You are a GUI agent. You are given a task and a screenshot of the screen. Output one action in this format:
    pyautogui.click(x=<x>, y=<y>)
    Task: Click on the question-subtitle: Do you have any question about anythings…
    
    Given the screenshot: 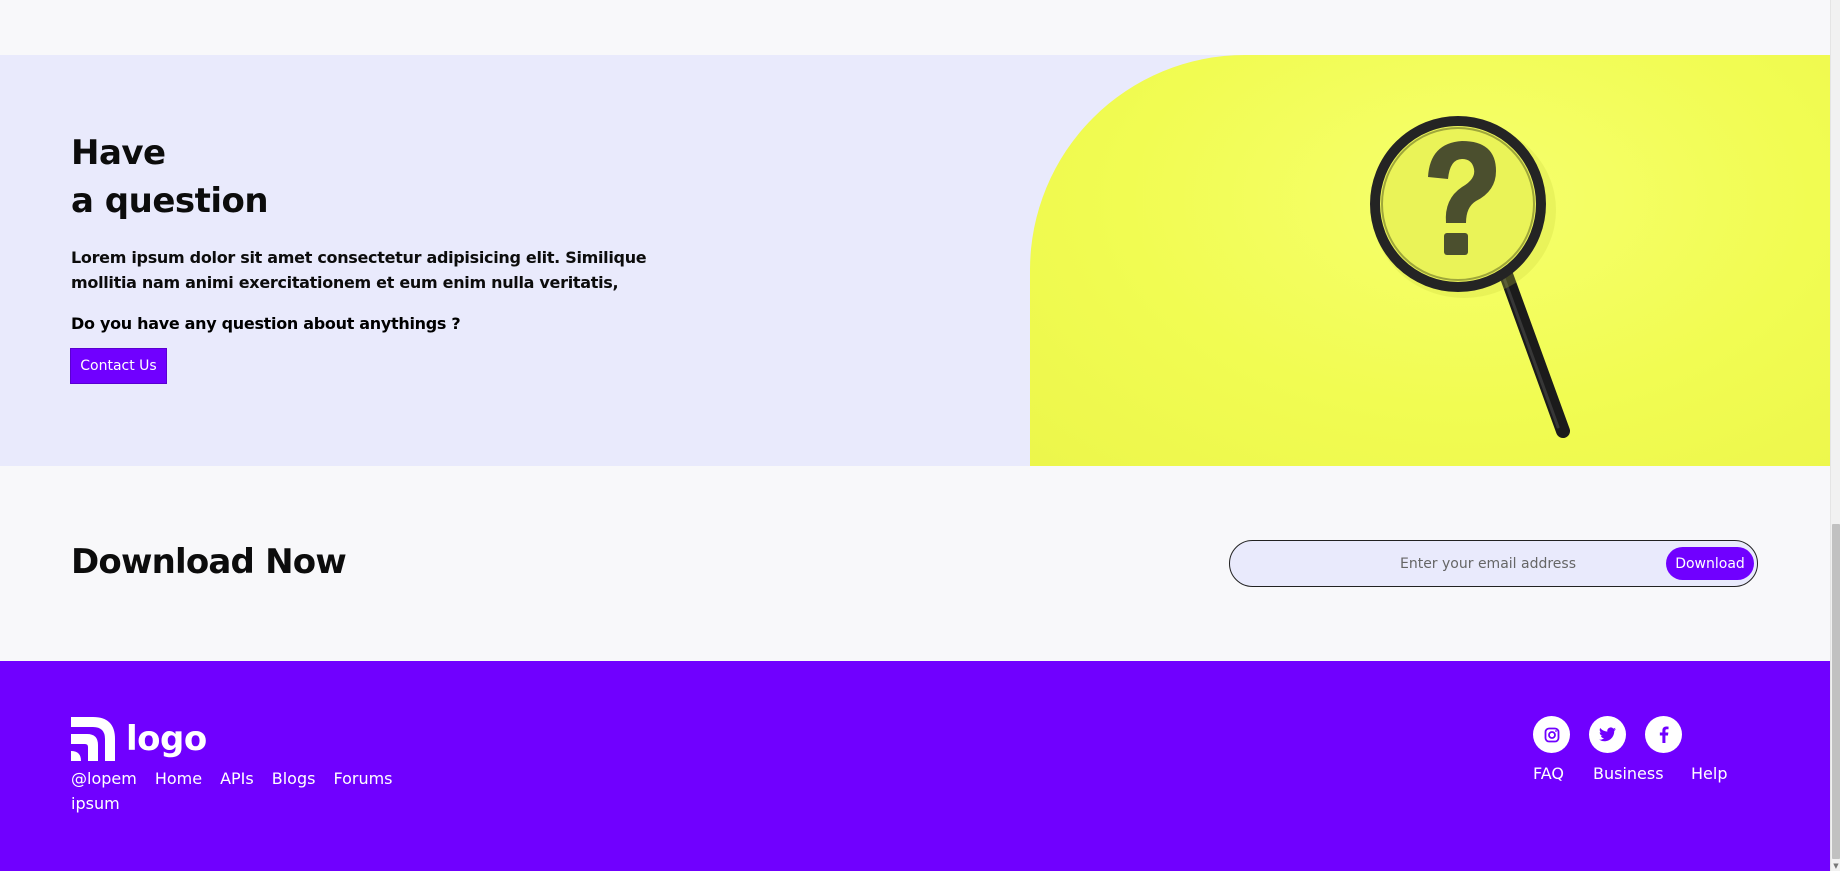 What is the action you would take?
    pyautogui.click(x=266, y=323)
    